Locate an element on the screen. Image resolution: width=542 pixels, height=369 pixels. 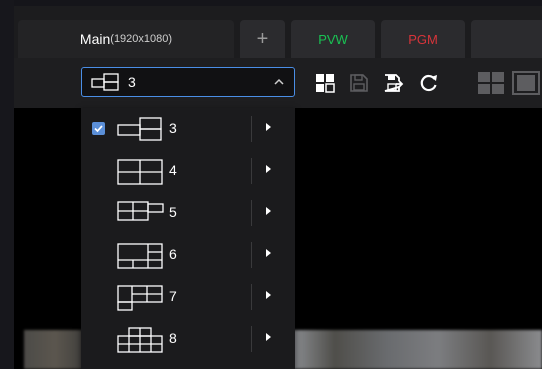
tab-pvw-label: PVW is located at coordinates (333, 39).